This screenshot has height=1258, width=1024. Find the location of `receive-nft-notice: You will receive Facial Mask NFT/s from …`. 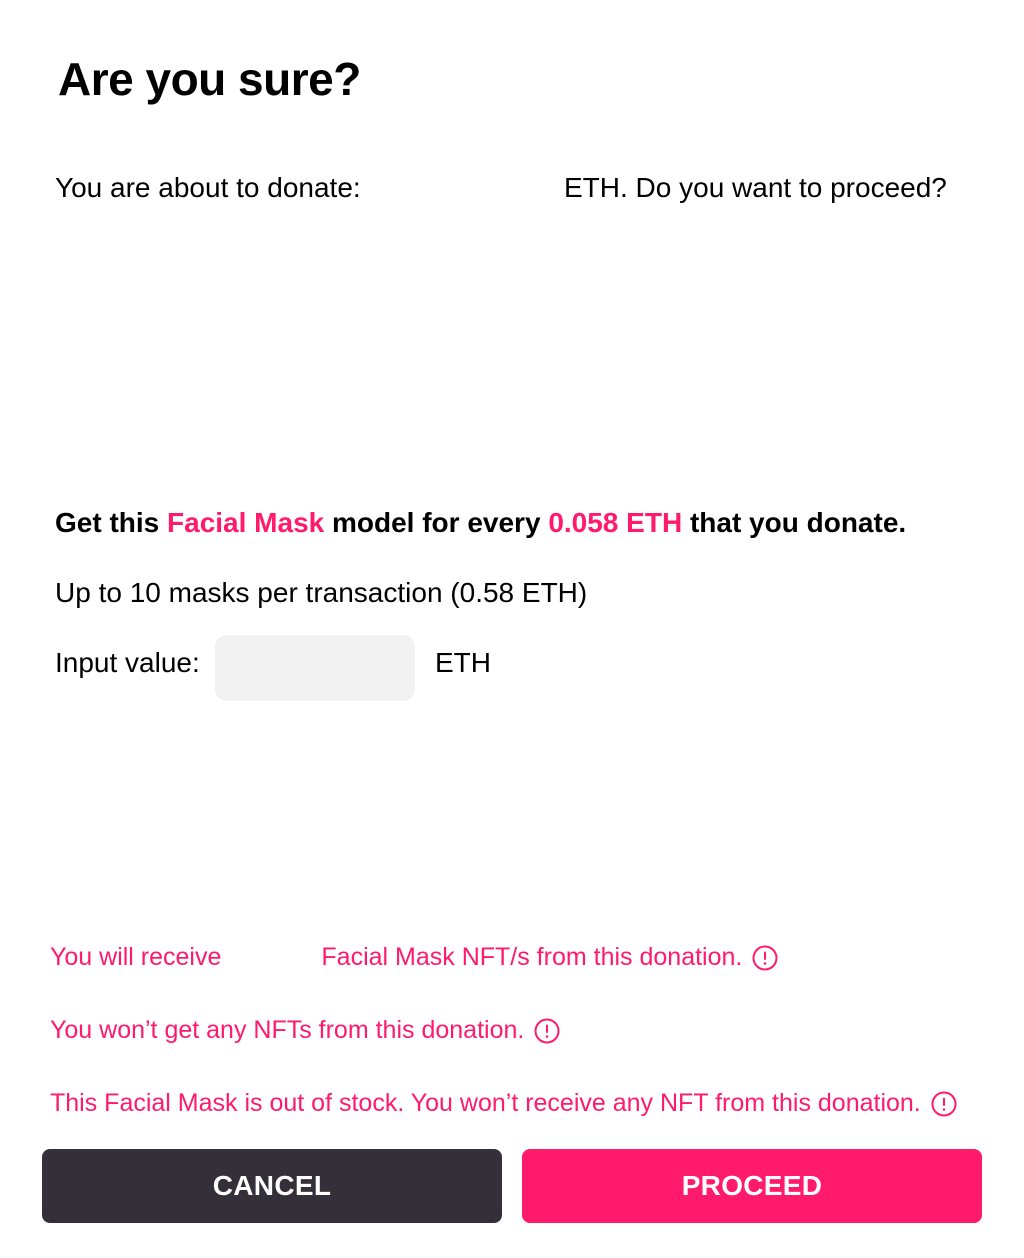

receive-nft-notice: You will receive Facial Mask NFT/s from … is located at coordinates (414, 957).